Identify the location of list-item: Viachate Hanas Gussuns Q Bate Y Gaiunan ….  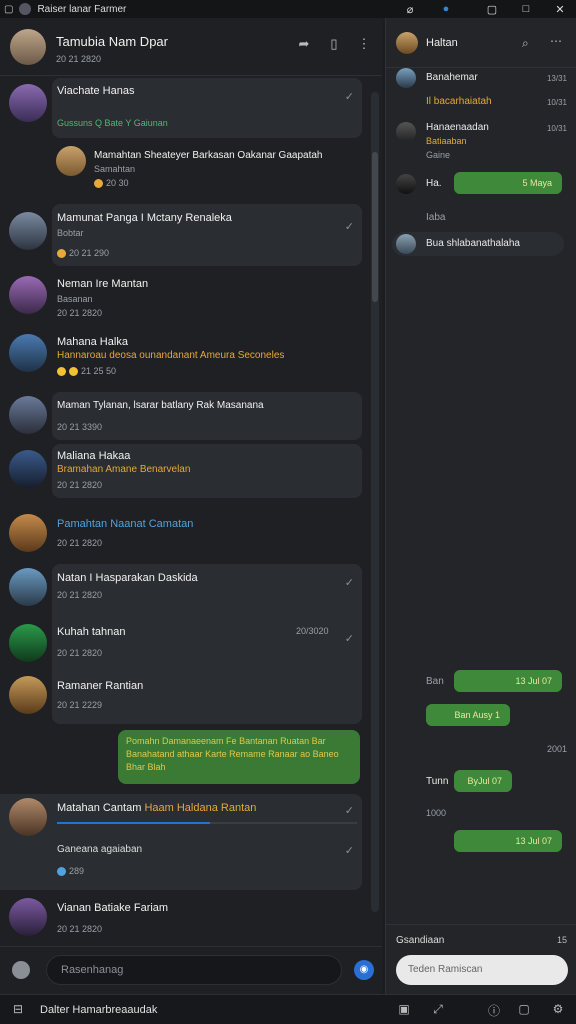
(181, 108).